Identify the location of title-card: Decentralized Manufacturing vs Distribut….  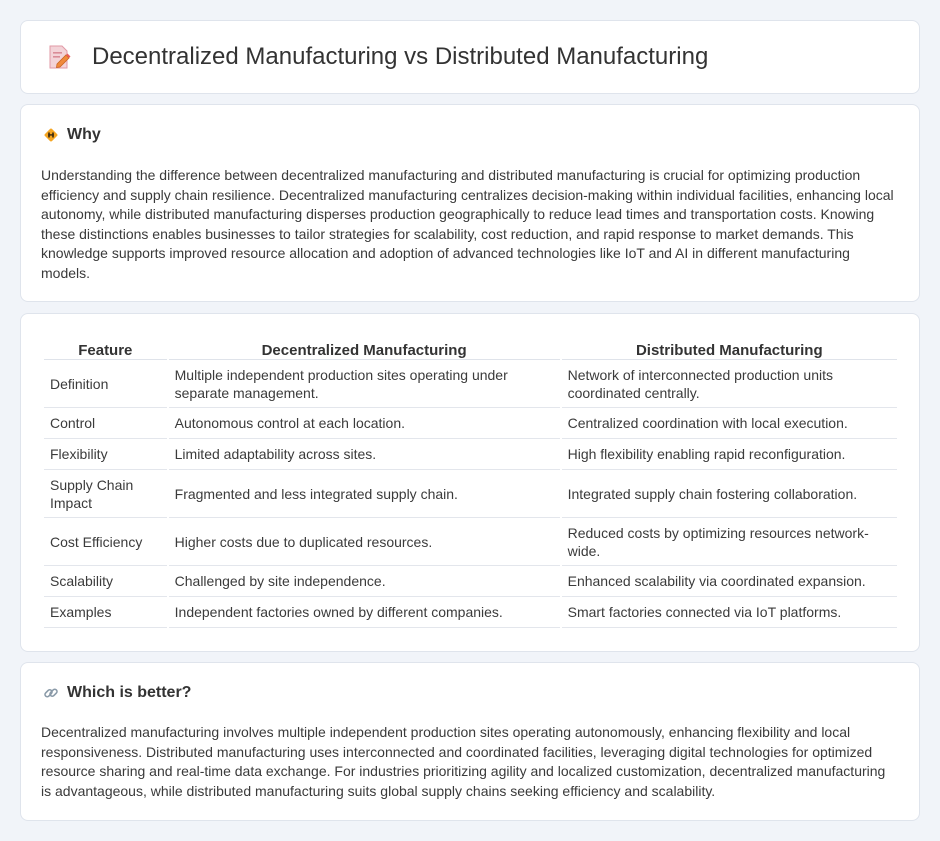
(470, 57).